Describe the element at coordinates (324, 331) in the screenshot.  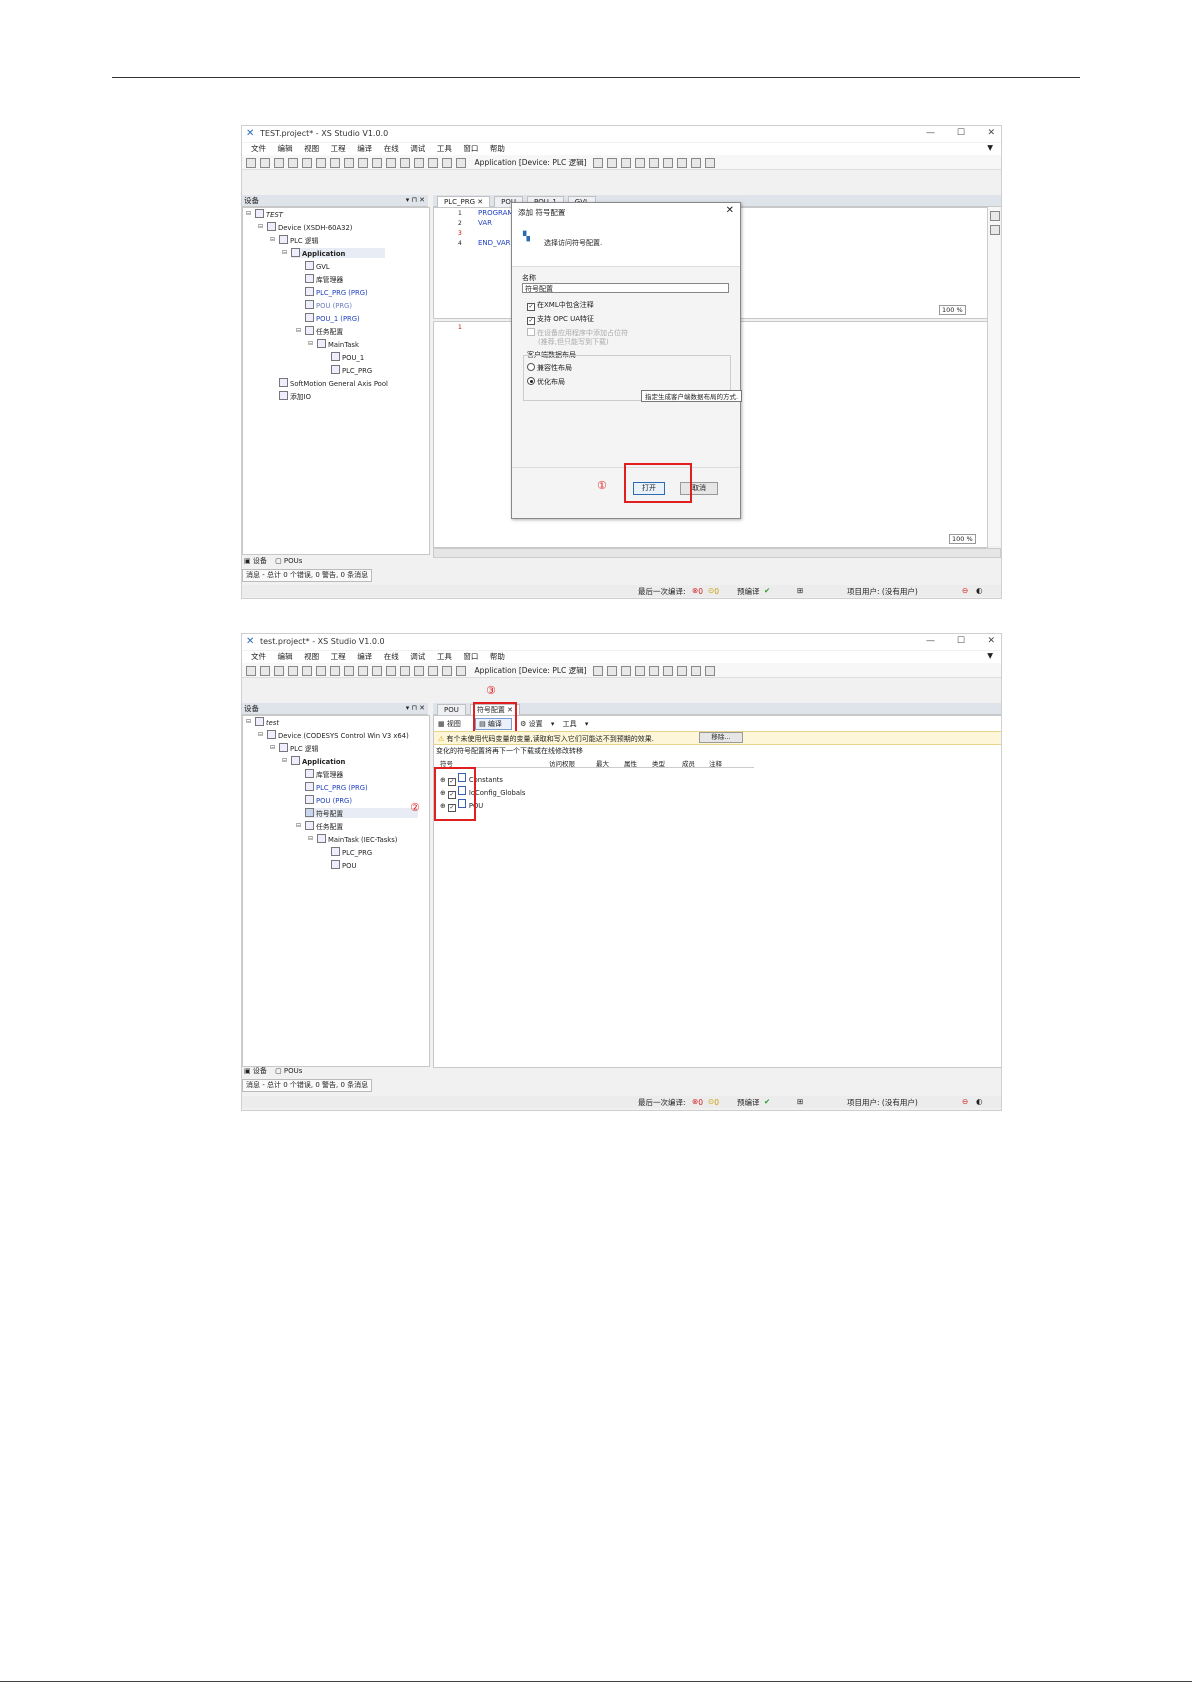
I see `tree-node-task-config: 任务配置` at that location.